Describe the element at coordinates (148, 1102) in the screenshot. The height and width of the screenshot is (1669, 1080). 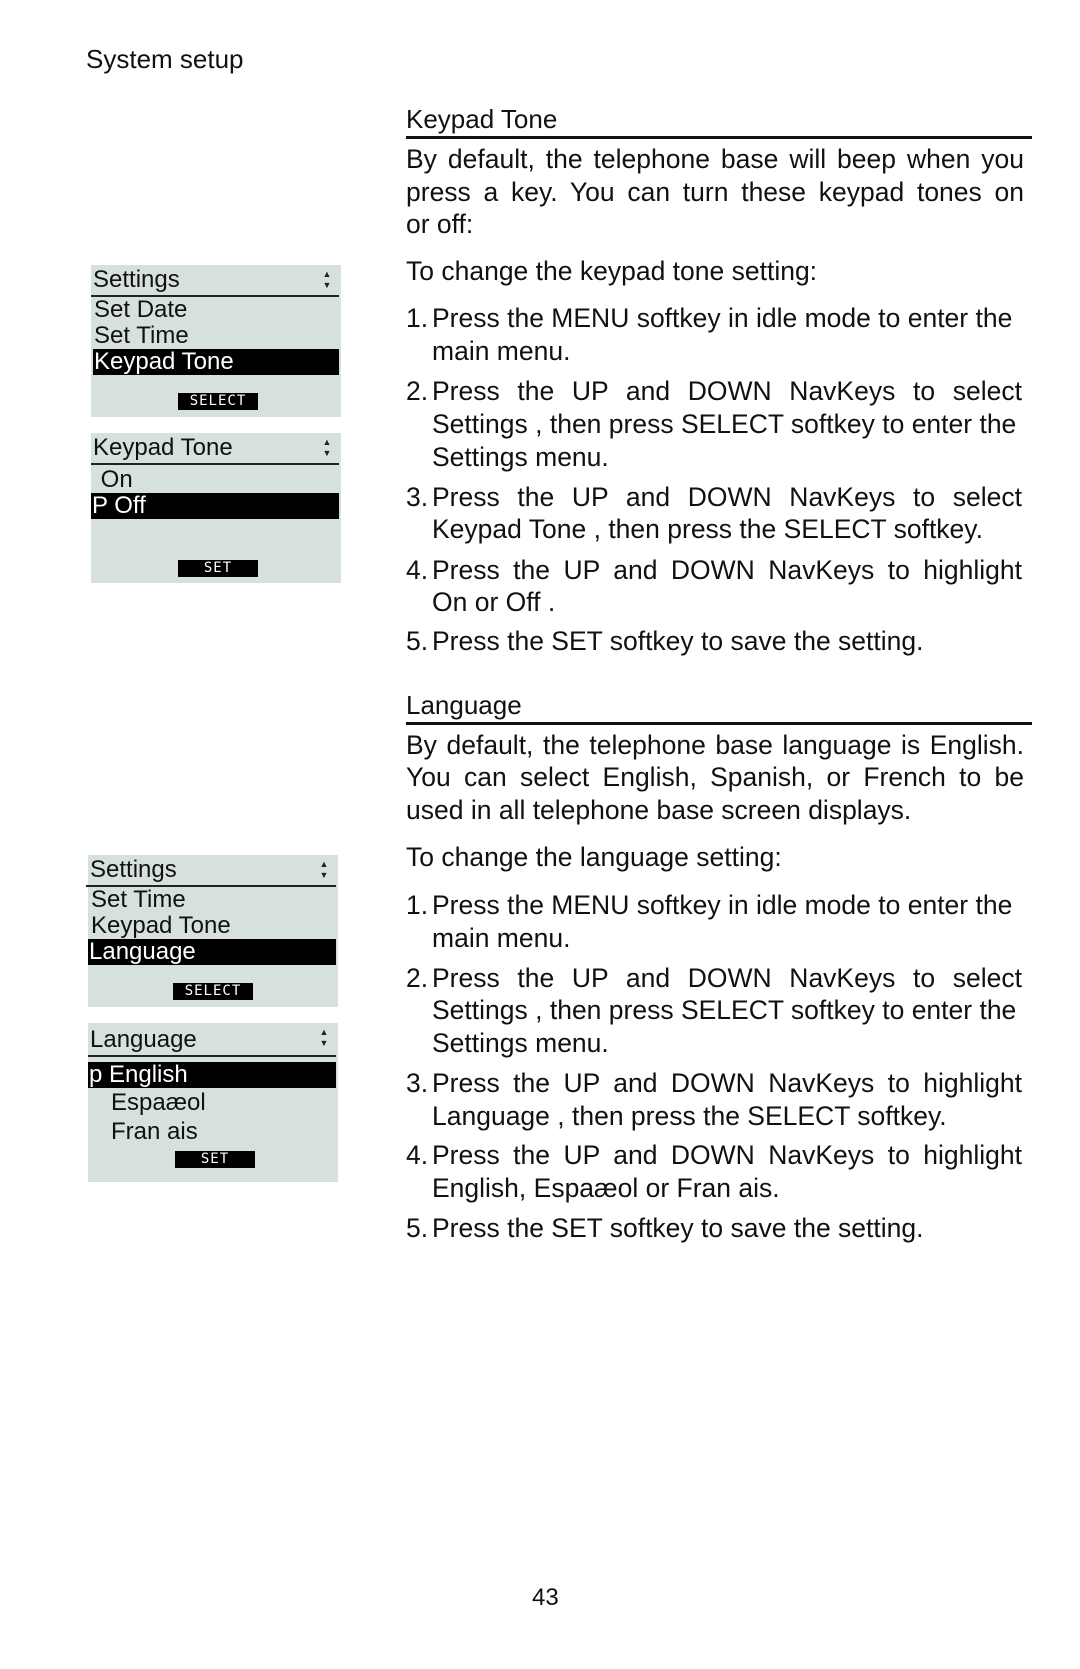
I see `lcd-option-spanish: Espaæol` at that location.